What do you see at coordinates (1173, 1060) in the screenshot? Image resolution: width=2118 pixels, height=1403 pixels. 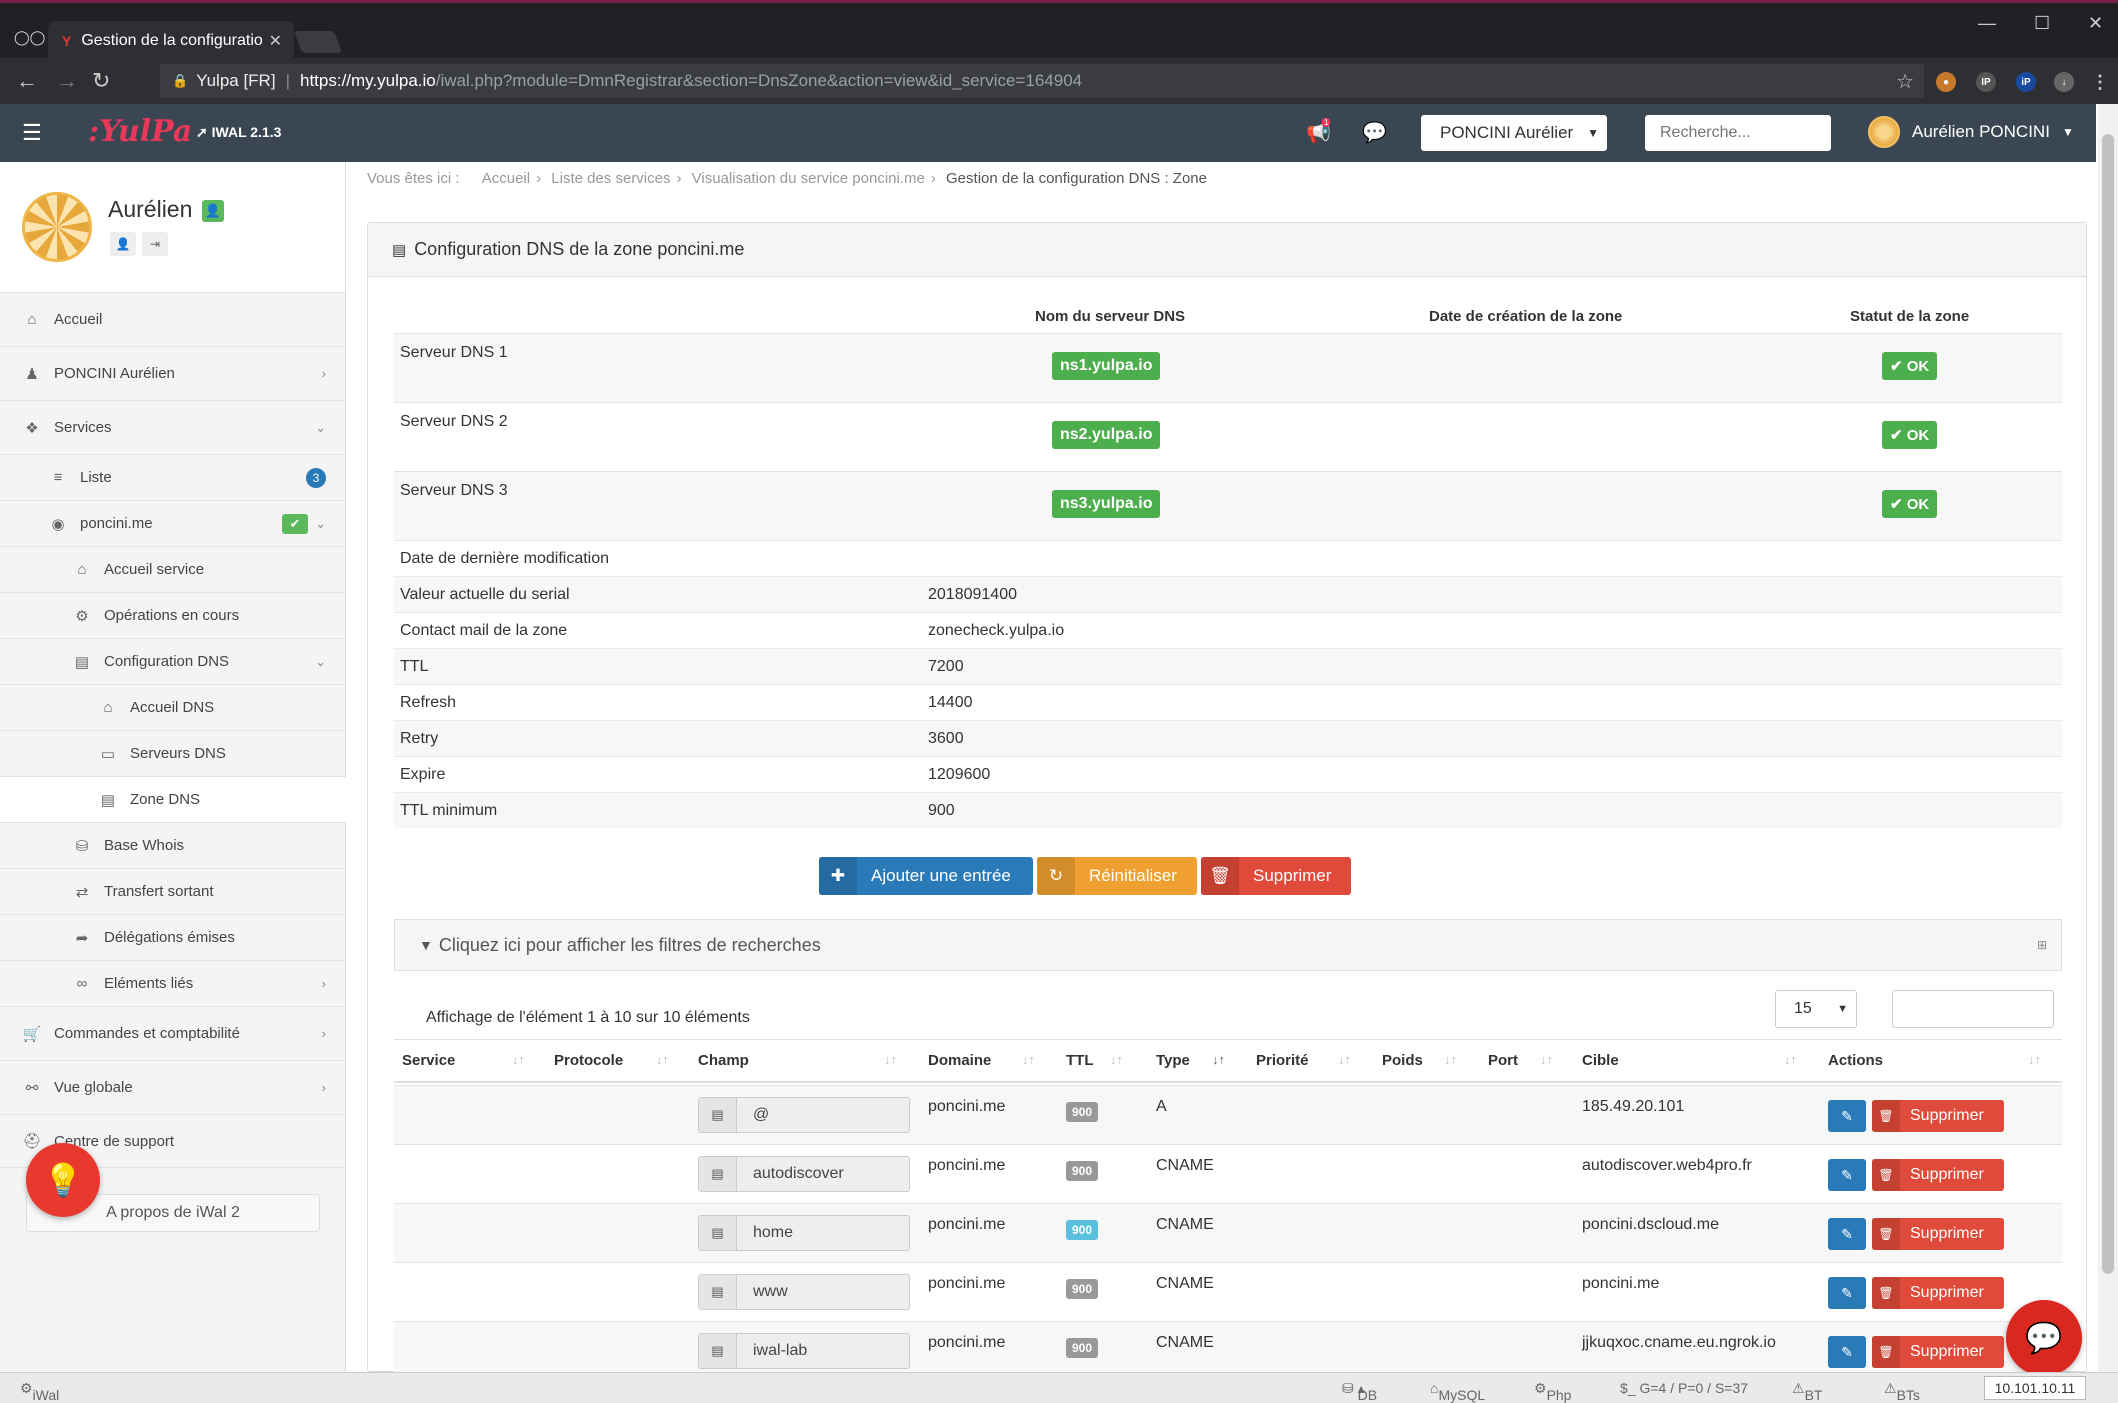 I see `col-type: Type` at bounding box center [1173, 1060].